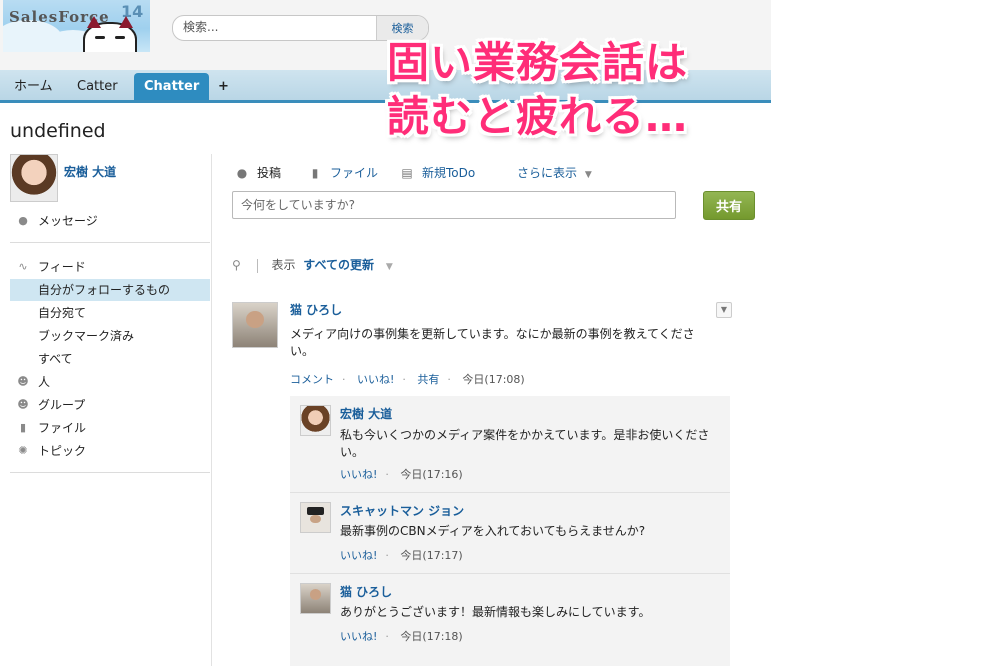 This screenshot has height=666, width=1002. I want to click on sidebar-item-bookmarked: ブックマーク済み, so click(110, 336).